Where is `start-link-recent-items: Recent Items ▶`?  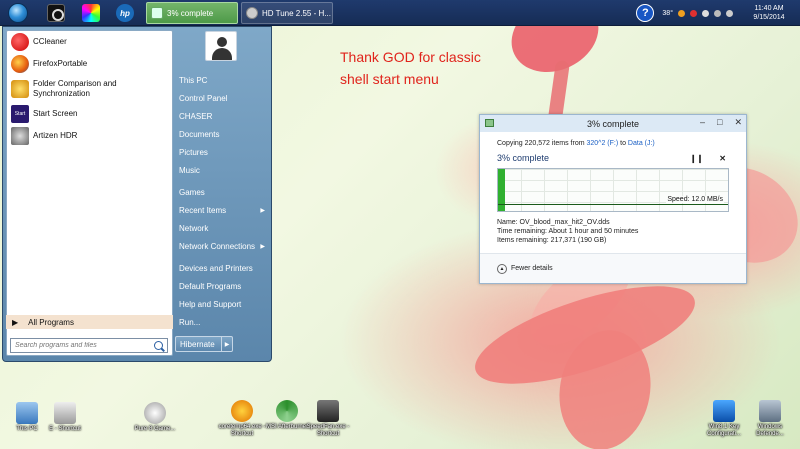
start-link-recent-items: Recent Items ▶ is located at coordinates (224, 210).